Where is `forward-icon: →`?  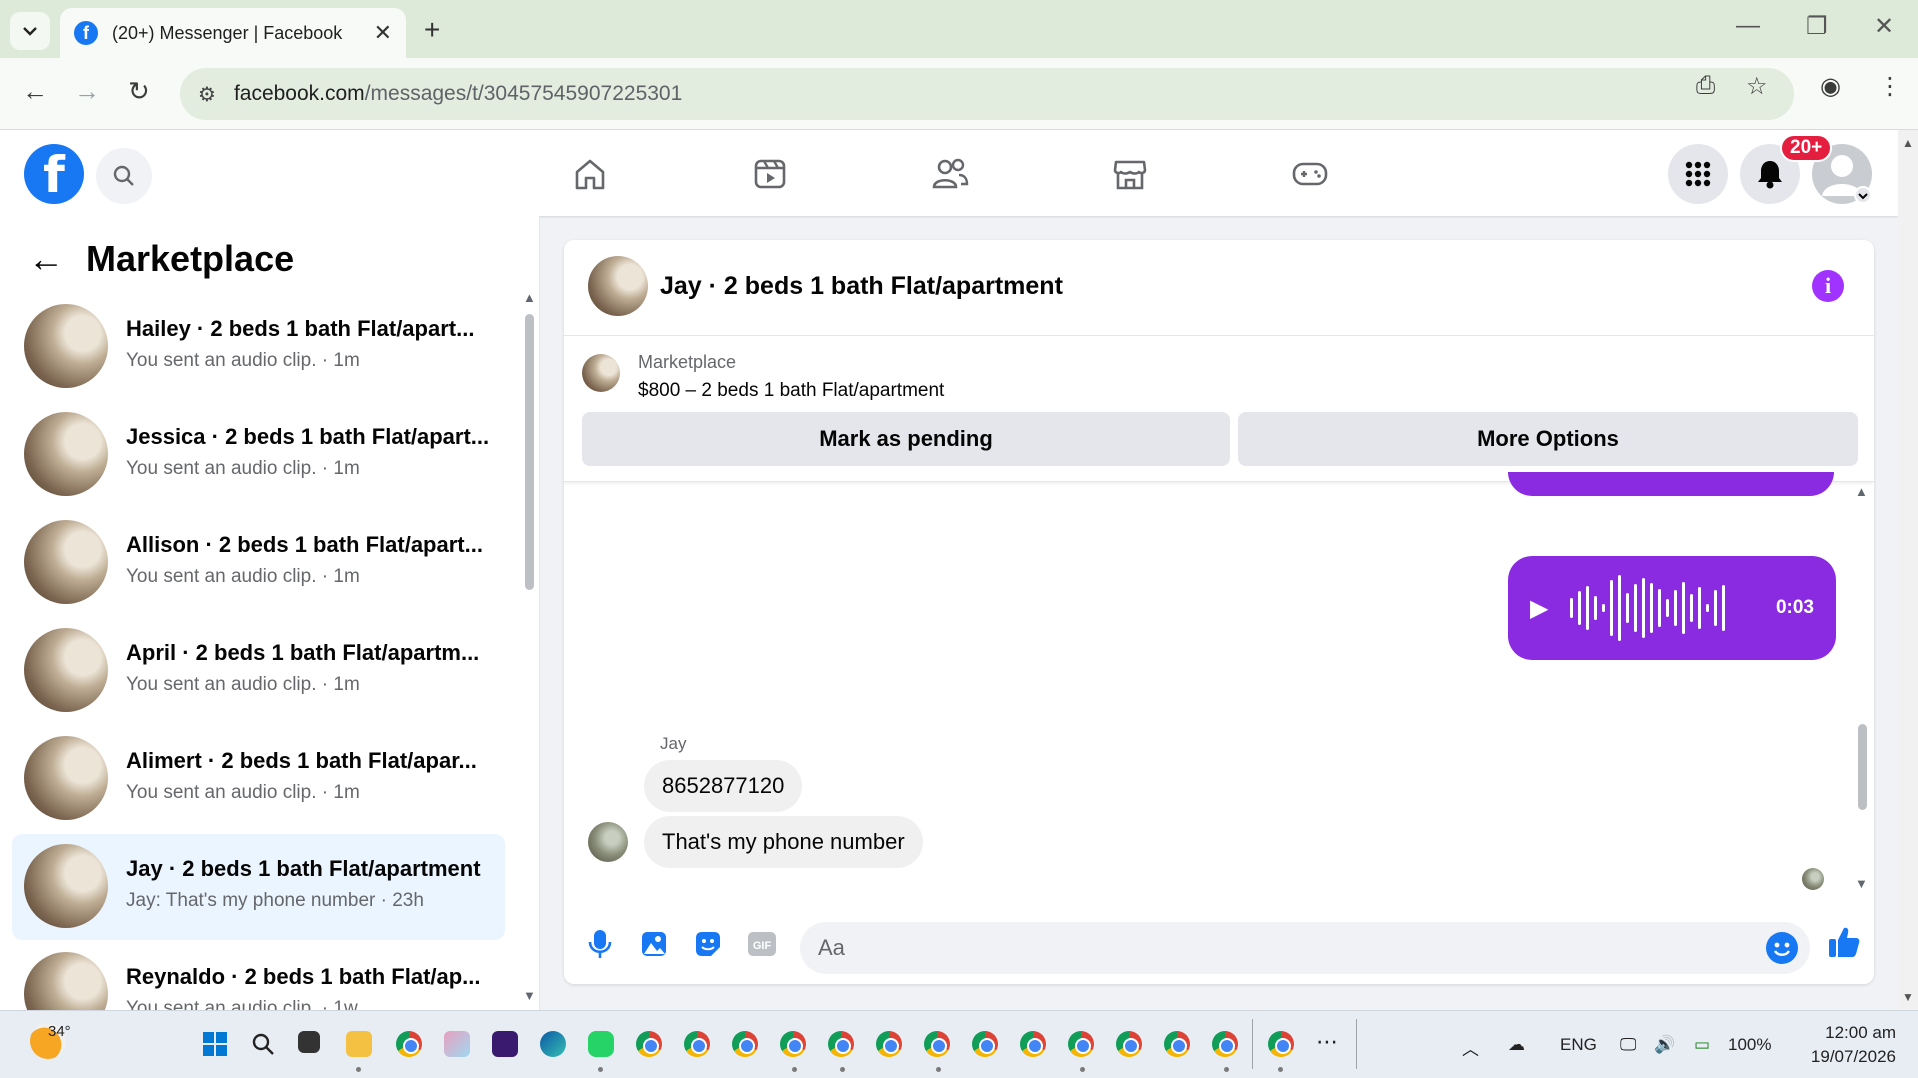 forward-icon: → is located at coordinates (87, 91).